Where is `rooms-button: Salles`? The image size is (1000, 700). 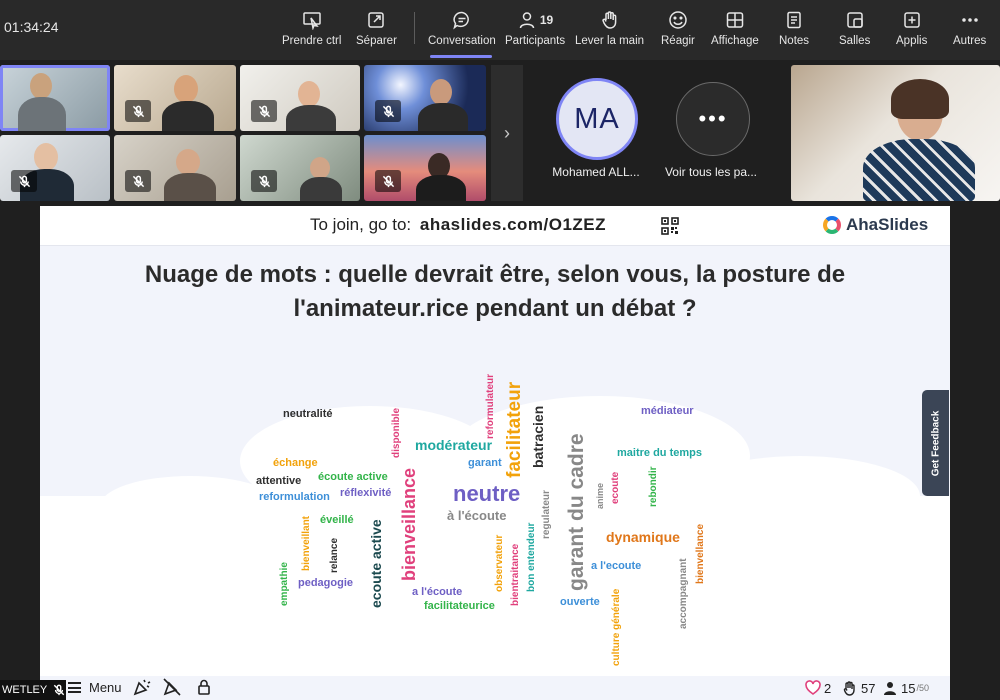 rooms-button: Salles is located at coordinates (854, 31).